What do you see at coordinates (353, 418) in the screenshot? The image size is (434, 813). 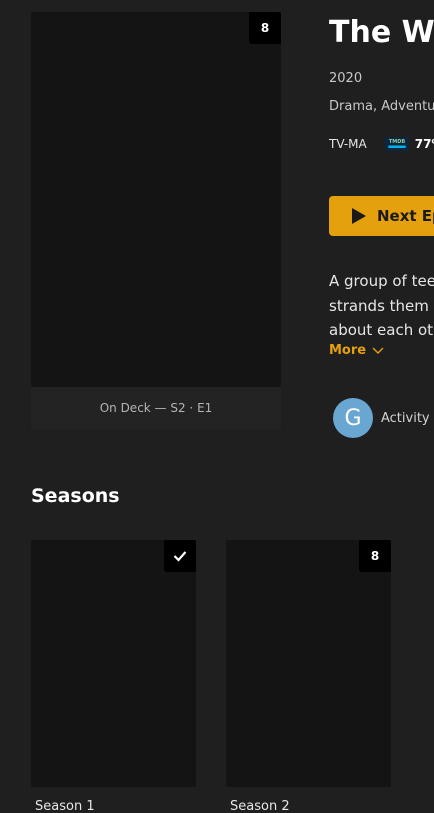 I see `avatar: G` at bounding box center [353, 418].